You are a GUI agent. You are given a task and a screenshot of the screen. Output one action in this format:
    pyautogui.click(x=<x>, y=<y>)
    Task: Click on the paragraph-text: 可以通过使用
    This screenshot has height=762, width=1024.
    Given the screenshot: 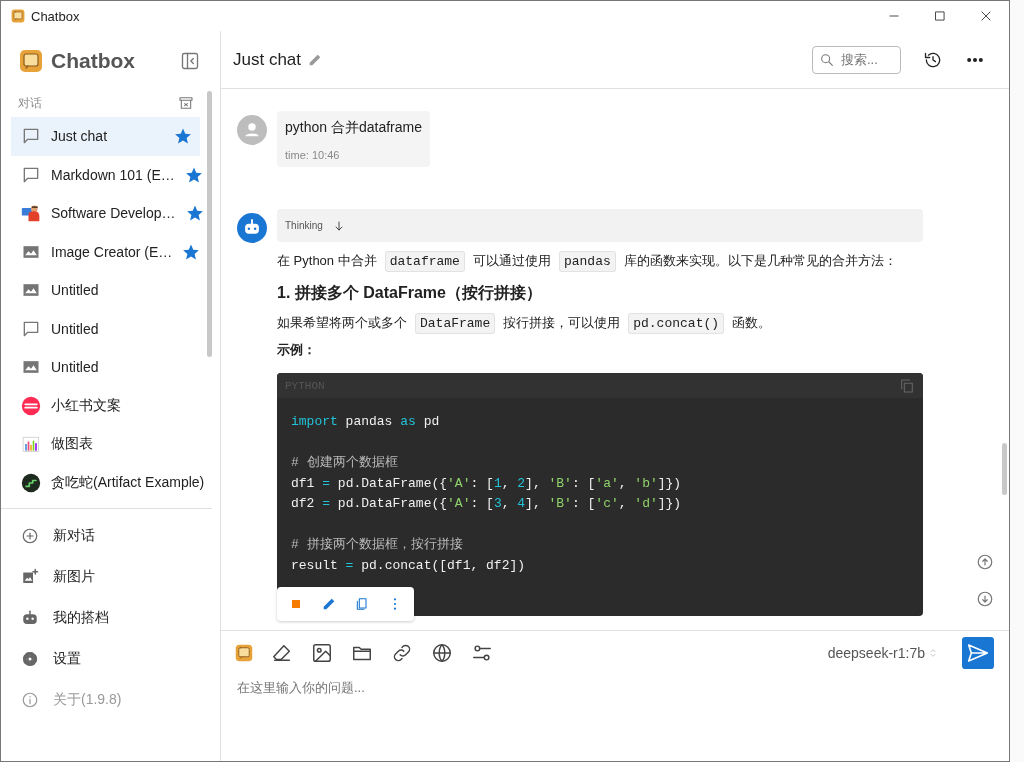 What is the action you would take?
    pyautogui.click(x=511, y=260)
    